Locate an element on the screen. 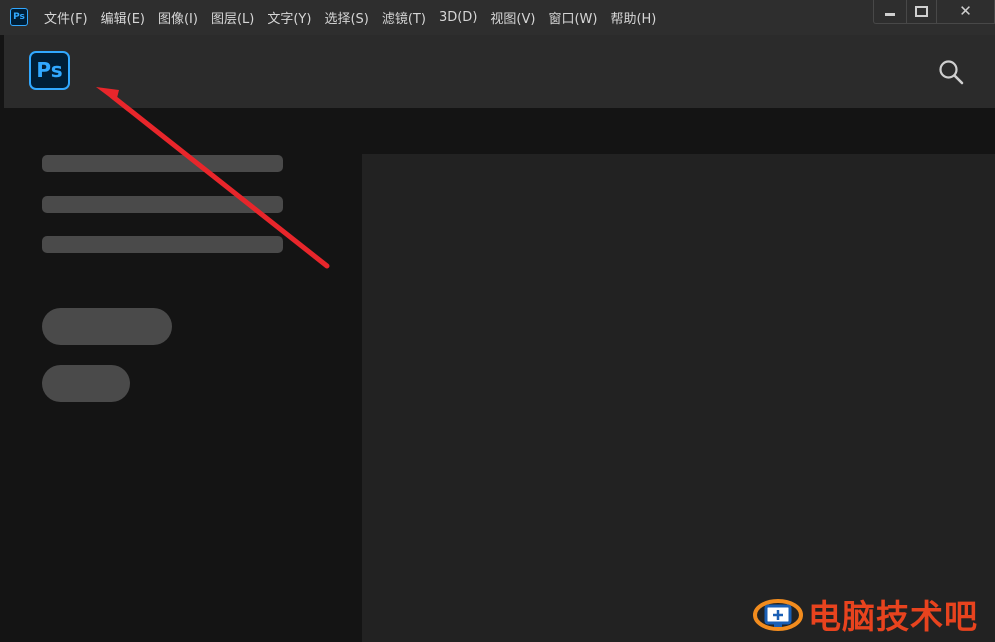 The image size is (995, 642). maximize-icon is located at coordinates (921, 11).